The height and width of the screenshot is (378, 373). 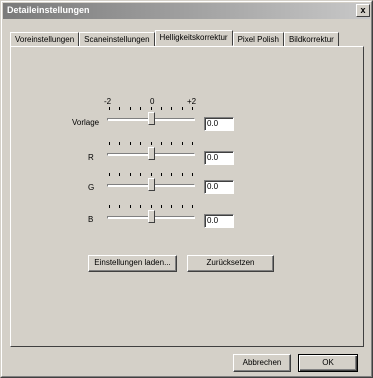 I want to click on brightness-slider-g, so click(x=151, y=184).